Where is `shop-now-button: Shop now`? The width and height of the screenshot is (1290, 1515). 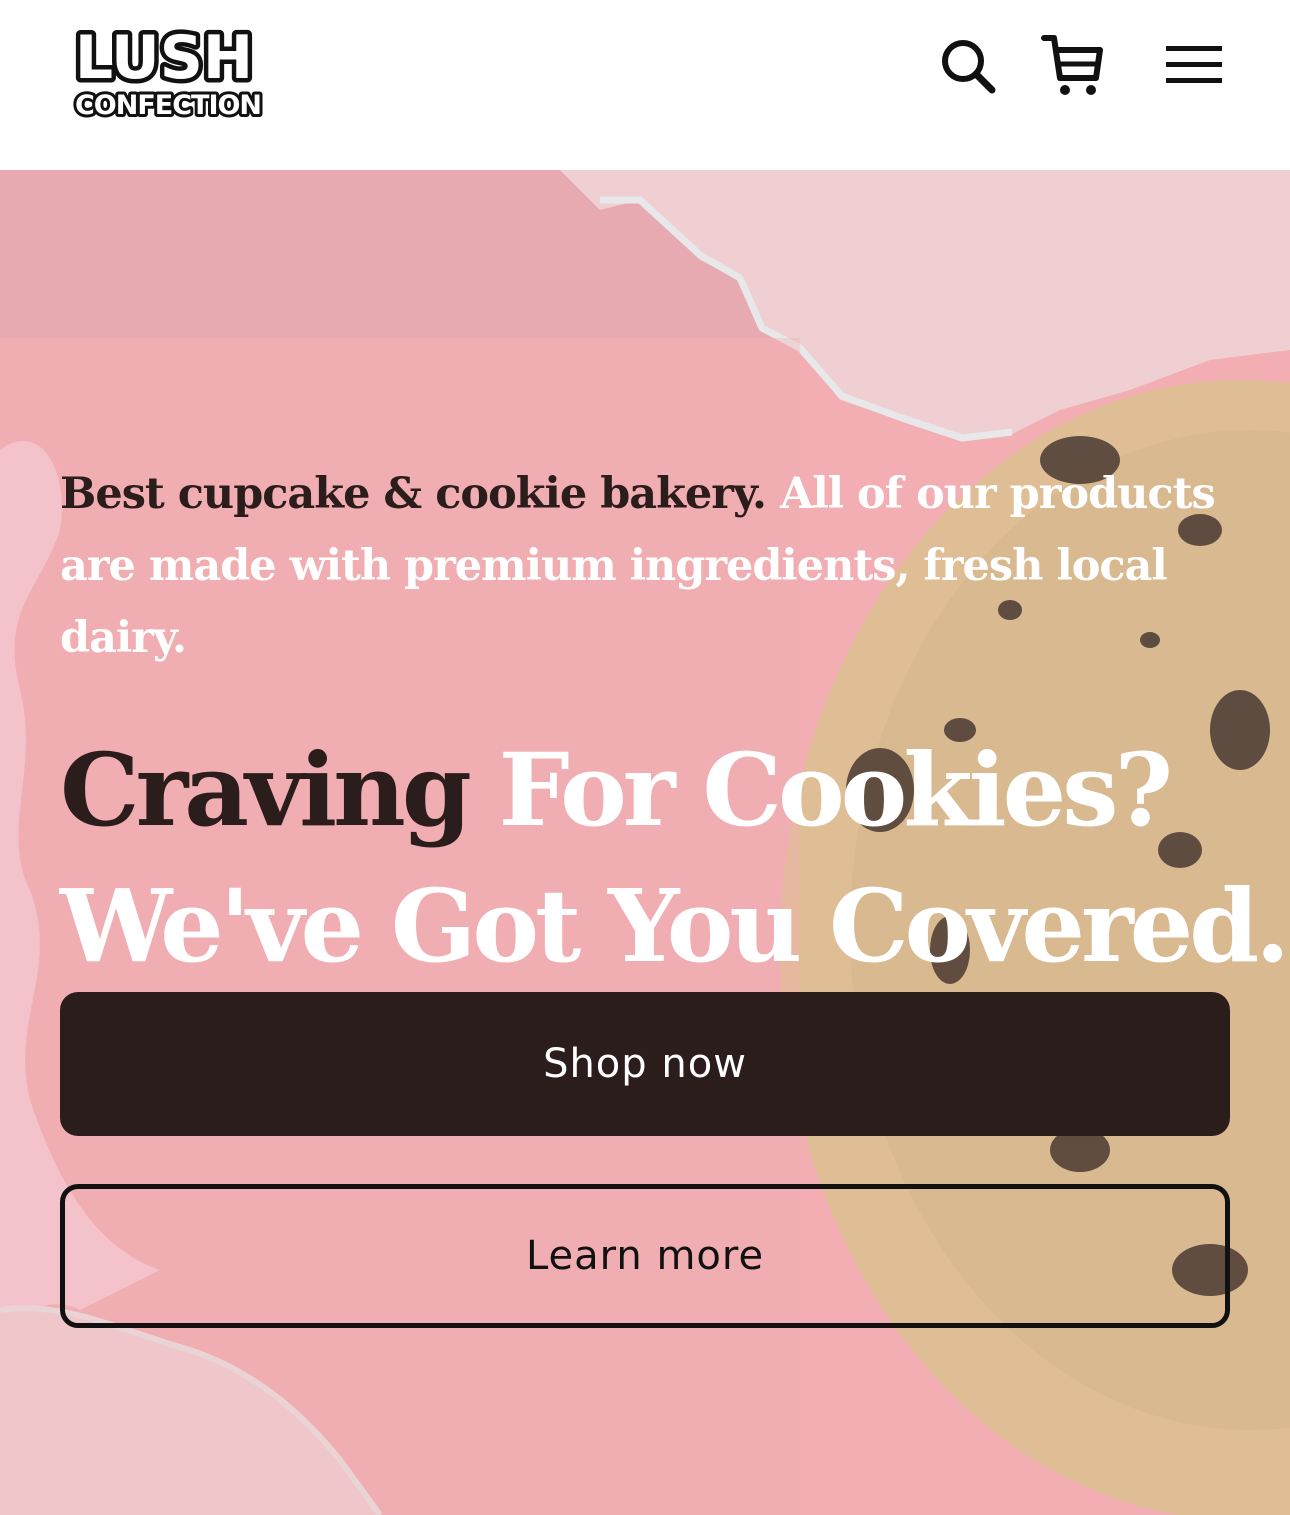 shop-now-button: Shop now is located at coordinates (645, 1064).